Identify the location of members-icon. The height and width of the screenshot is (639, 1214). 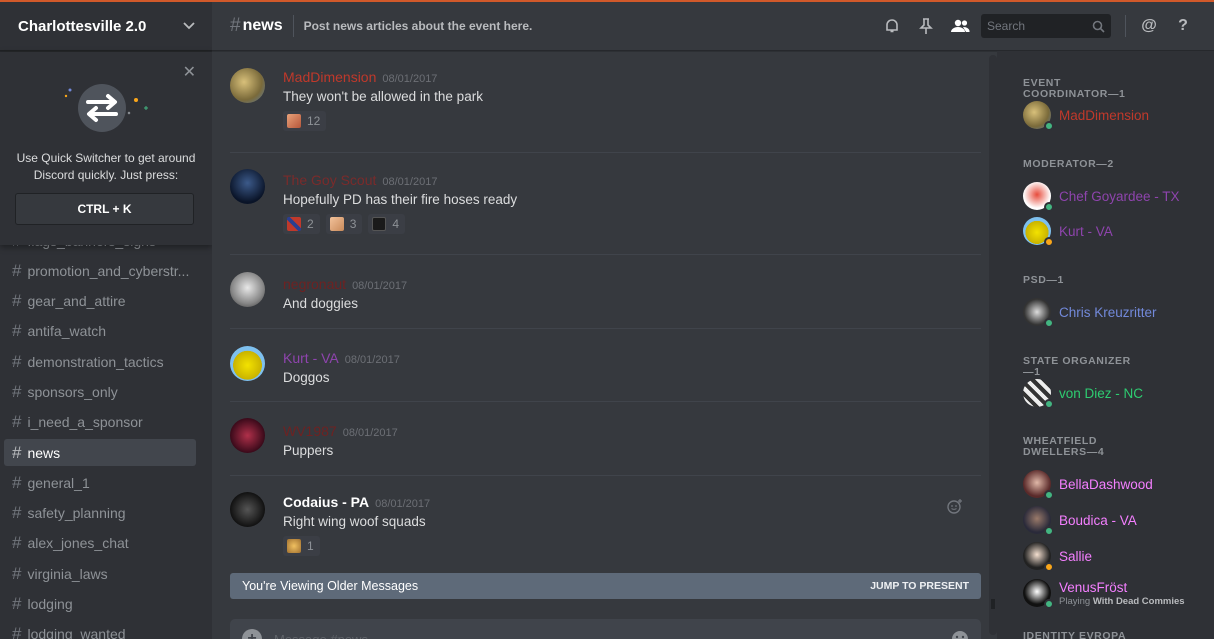
(960, 26).